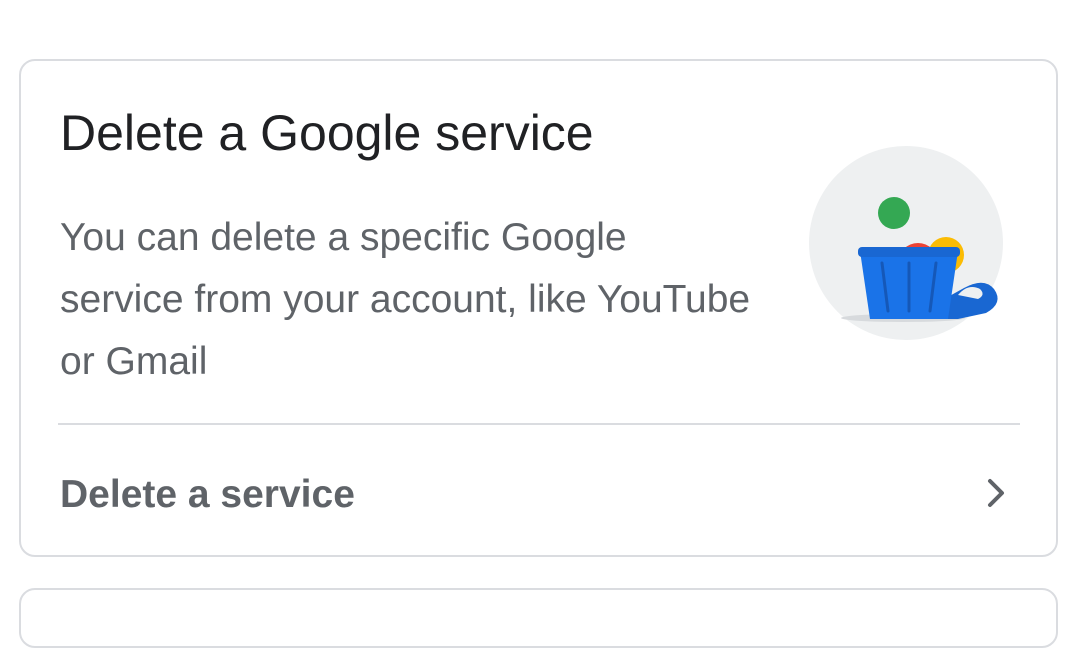 Image resolution: width=1078 pixels, height=648 pixels. I want to click on trash-can-icon, so click(906, 243).